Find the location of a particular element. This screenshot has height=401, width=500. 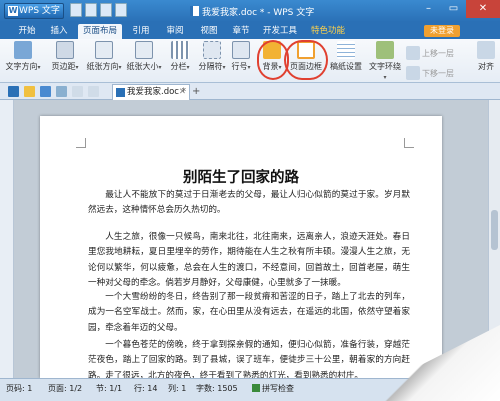

redo-icon is located at coordinates (93, 91).